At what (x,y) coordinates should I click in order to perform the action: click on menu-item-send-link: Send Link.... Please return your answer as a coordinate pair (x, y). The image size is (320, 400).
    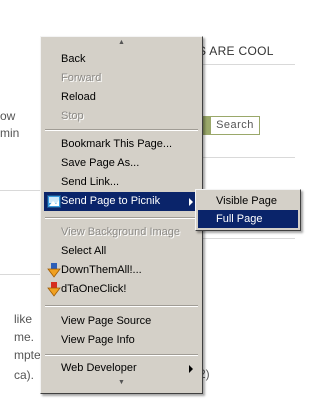
    Looking at the image, I should click on (121, 182).